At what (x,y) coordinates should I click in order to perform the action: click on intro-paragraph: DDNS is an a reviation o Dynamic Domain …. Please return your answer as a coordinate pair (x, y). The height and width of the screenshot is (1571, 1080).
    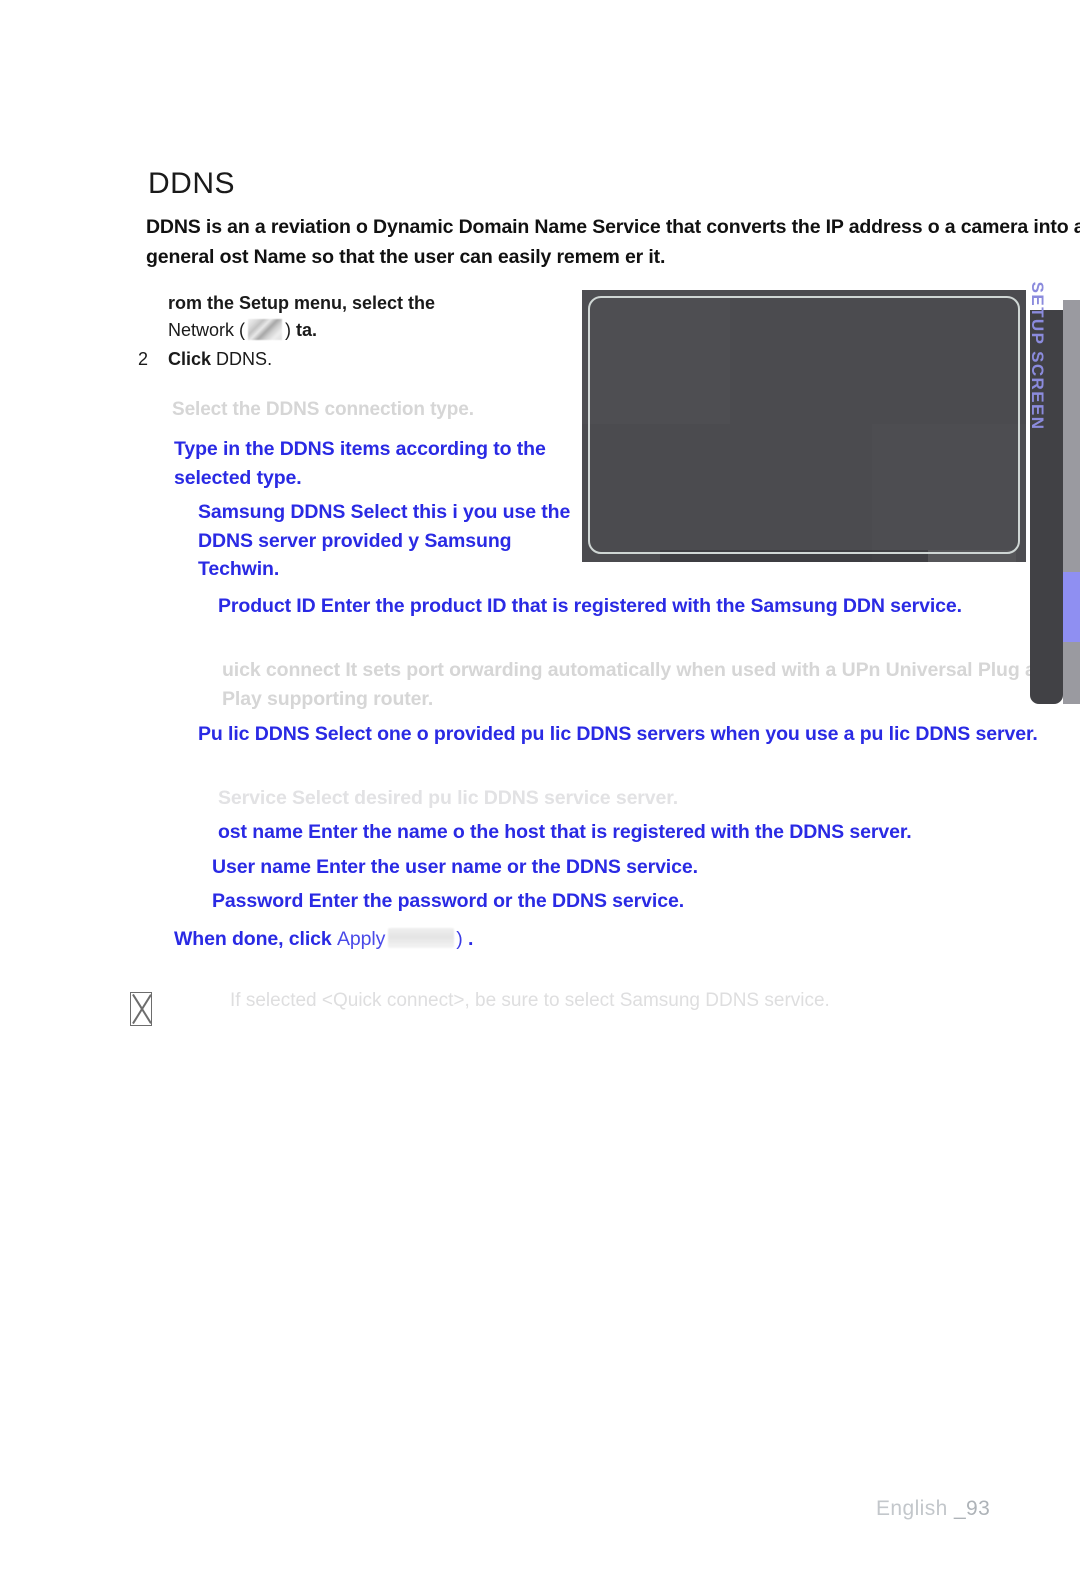
    Looking at the image, I should click on (613, 242).